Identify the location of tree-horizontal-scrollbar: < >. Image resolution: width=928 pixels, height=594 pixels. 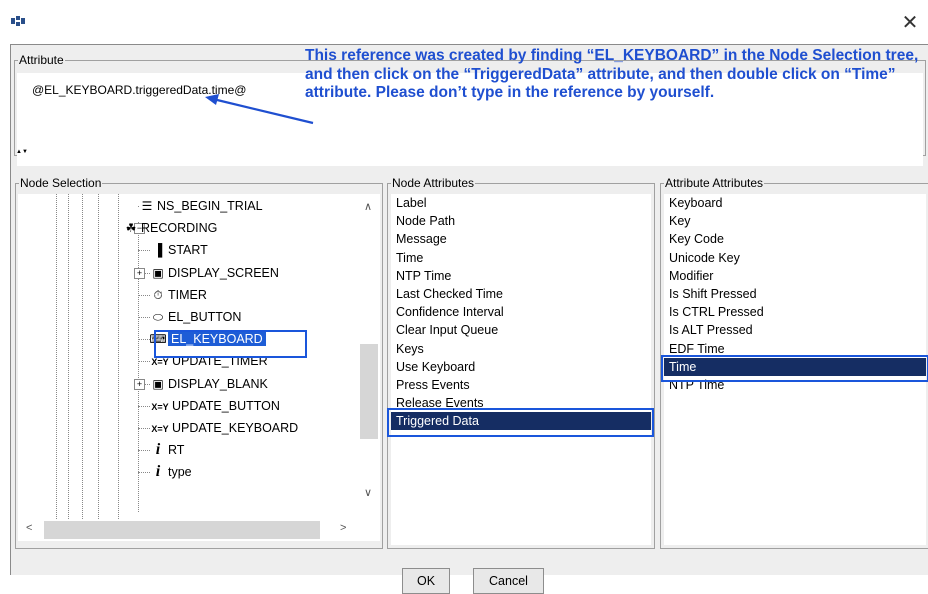
(199, 530).